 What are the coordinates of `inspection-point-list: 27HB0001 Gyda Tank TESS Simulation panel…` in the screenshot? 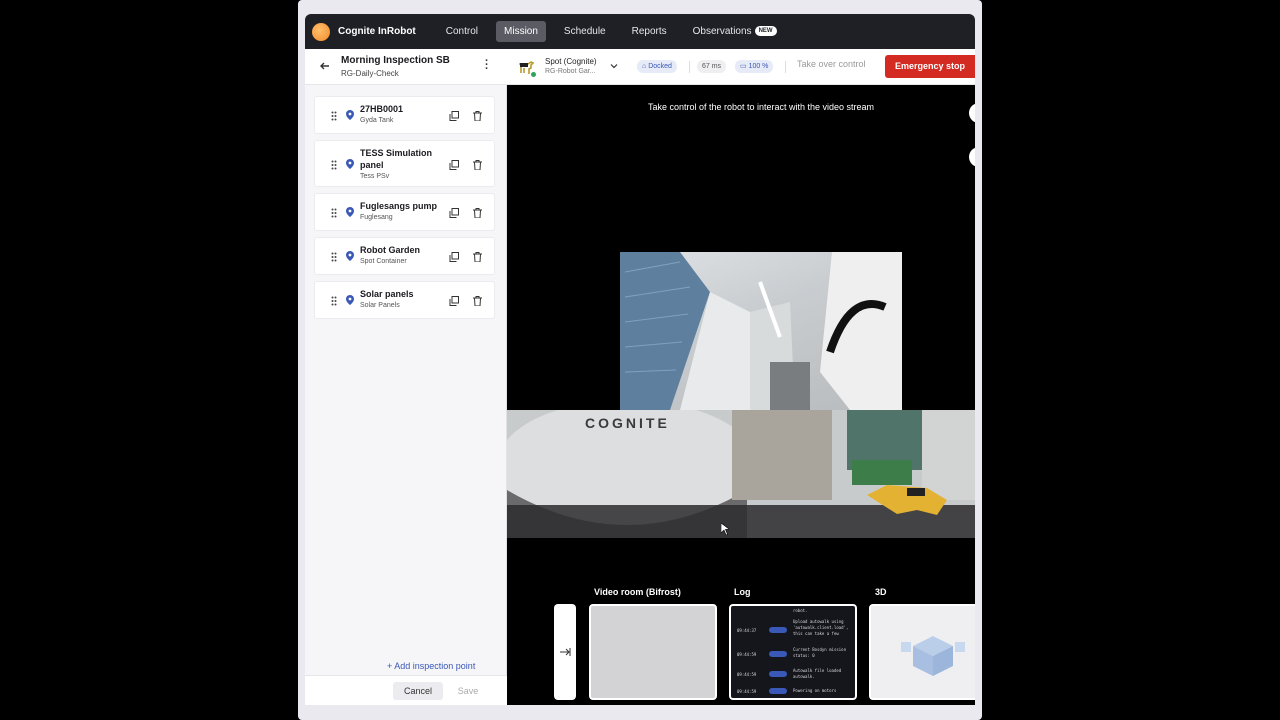 It's located at (404, 210).